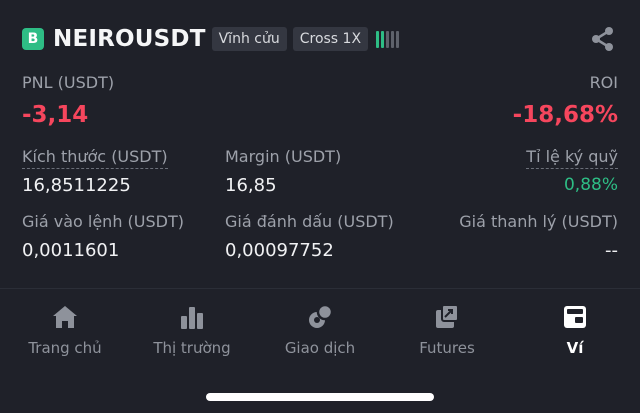  I want to click on nav-item-markets: Thị trường, so click(192, 326).